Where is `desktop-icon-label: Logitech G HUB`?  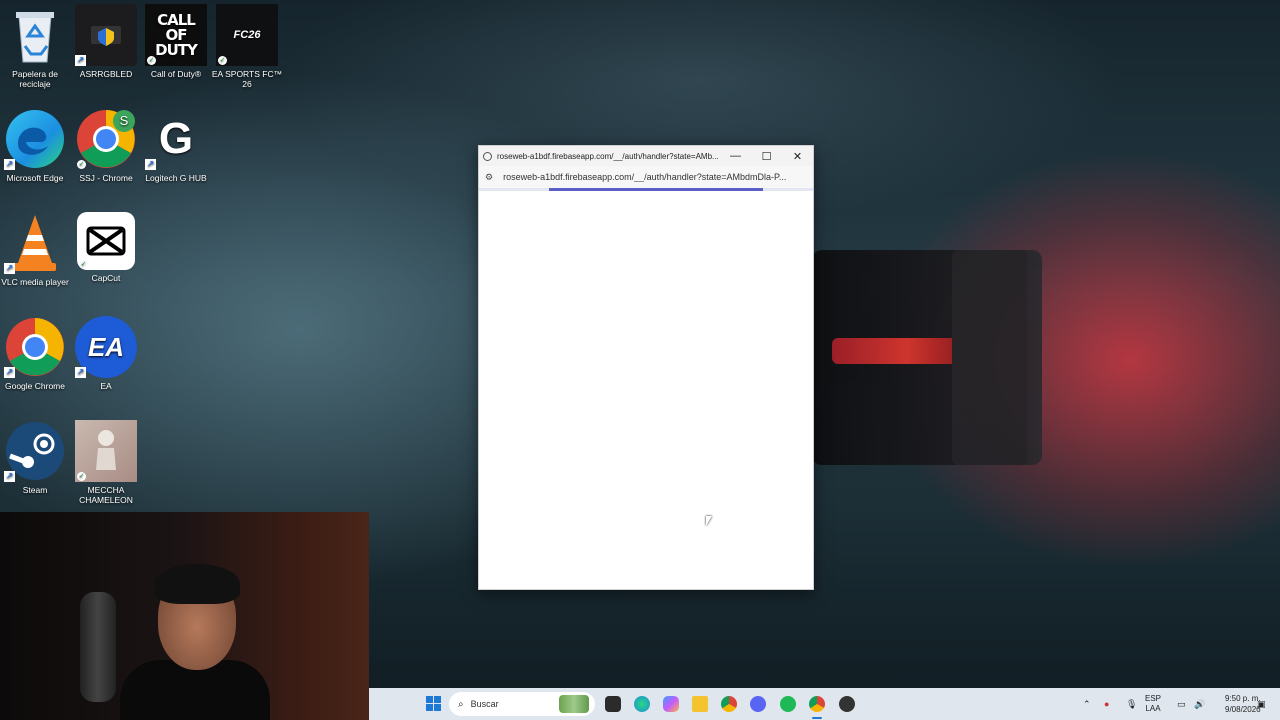 desktop-icon-label: Logitech G HUB is located at coordinates (176, 178).